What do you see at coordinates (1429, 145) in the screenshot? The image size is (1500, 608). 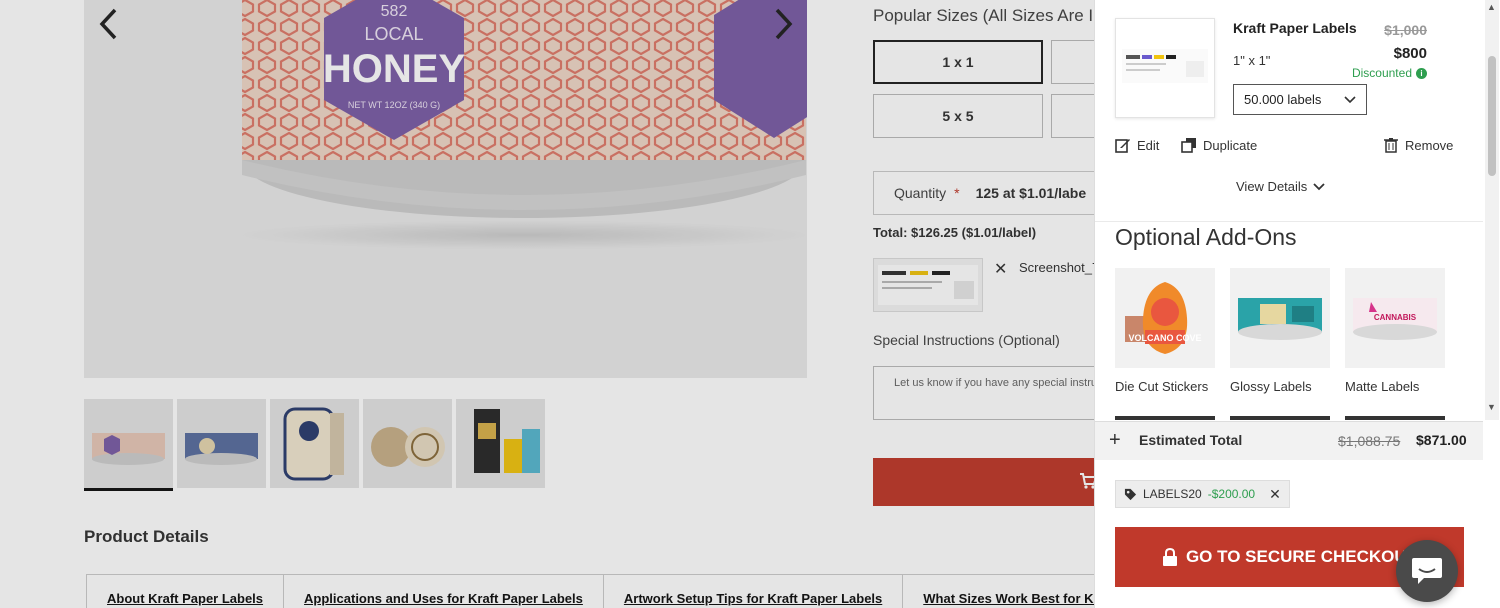 I see `remove-label: Remove` at bounding box center [1429, 145].